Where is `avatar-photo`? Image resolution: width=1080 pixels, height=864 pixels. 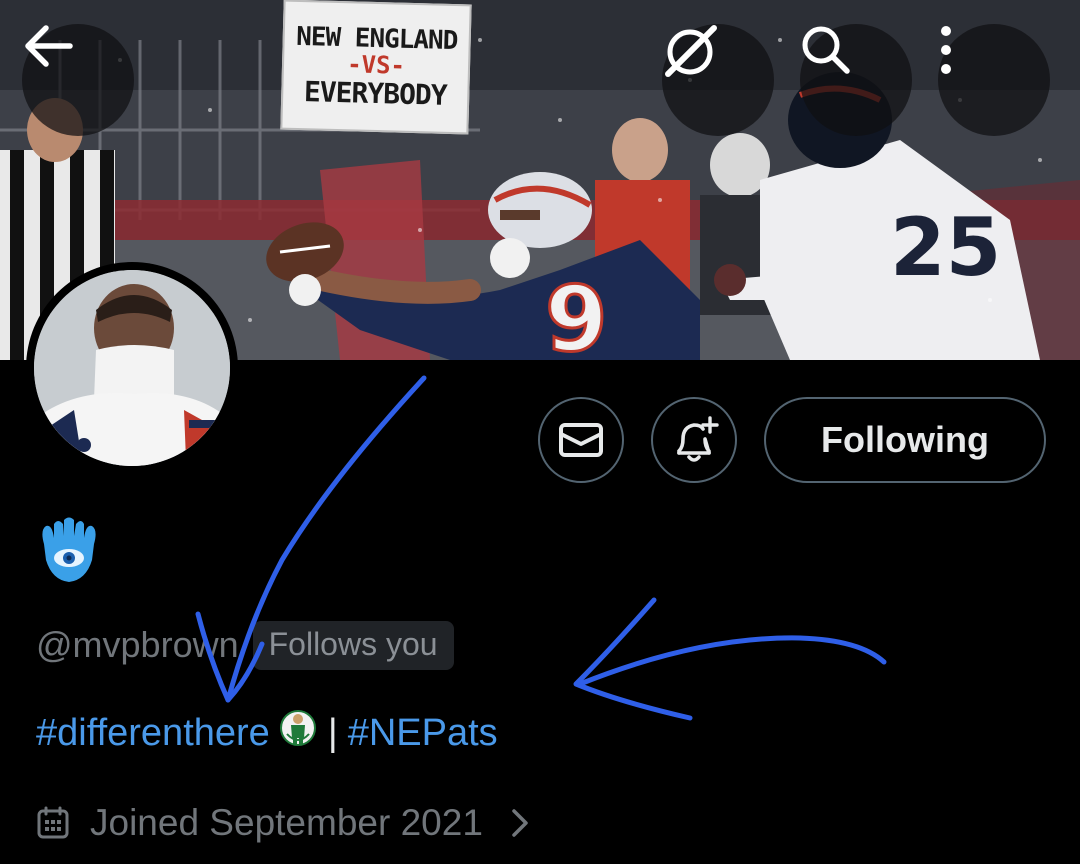 avatar-photo is located at coordinates (132, 368).